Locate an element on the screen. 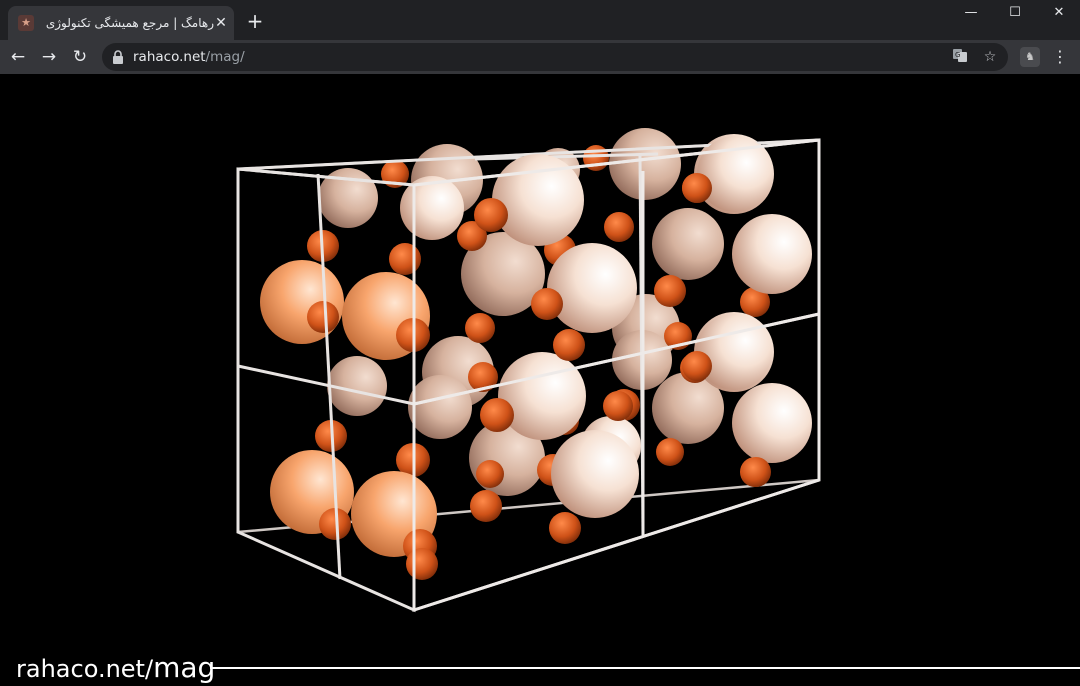 The image size is (1080, 686). forward-button: → is located at coordinates (49, 57).